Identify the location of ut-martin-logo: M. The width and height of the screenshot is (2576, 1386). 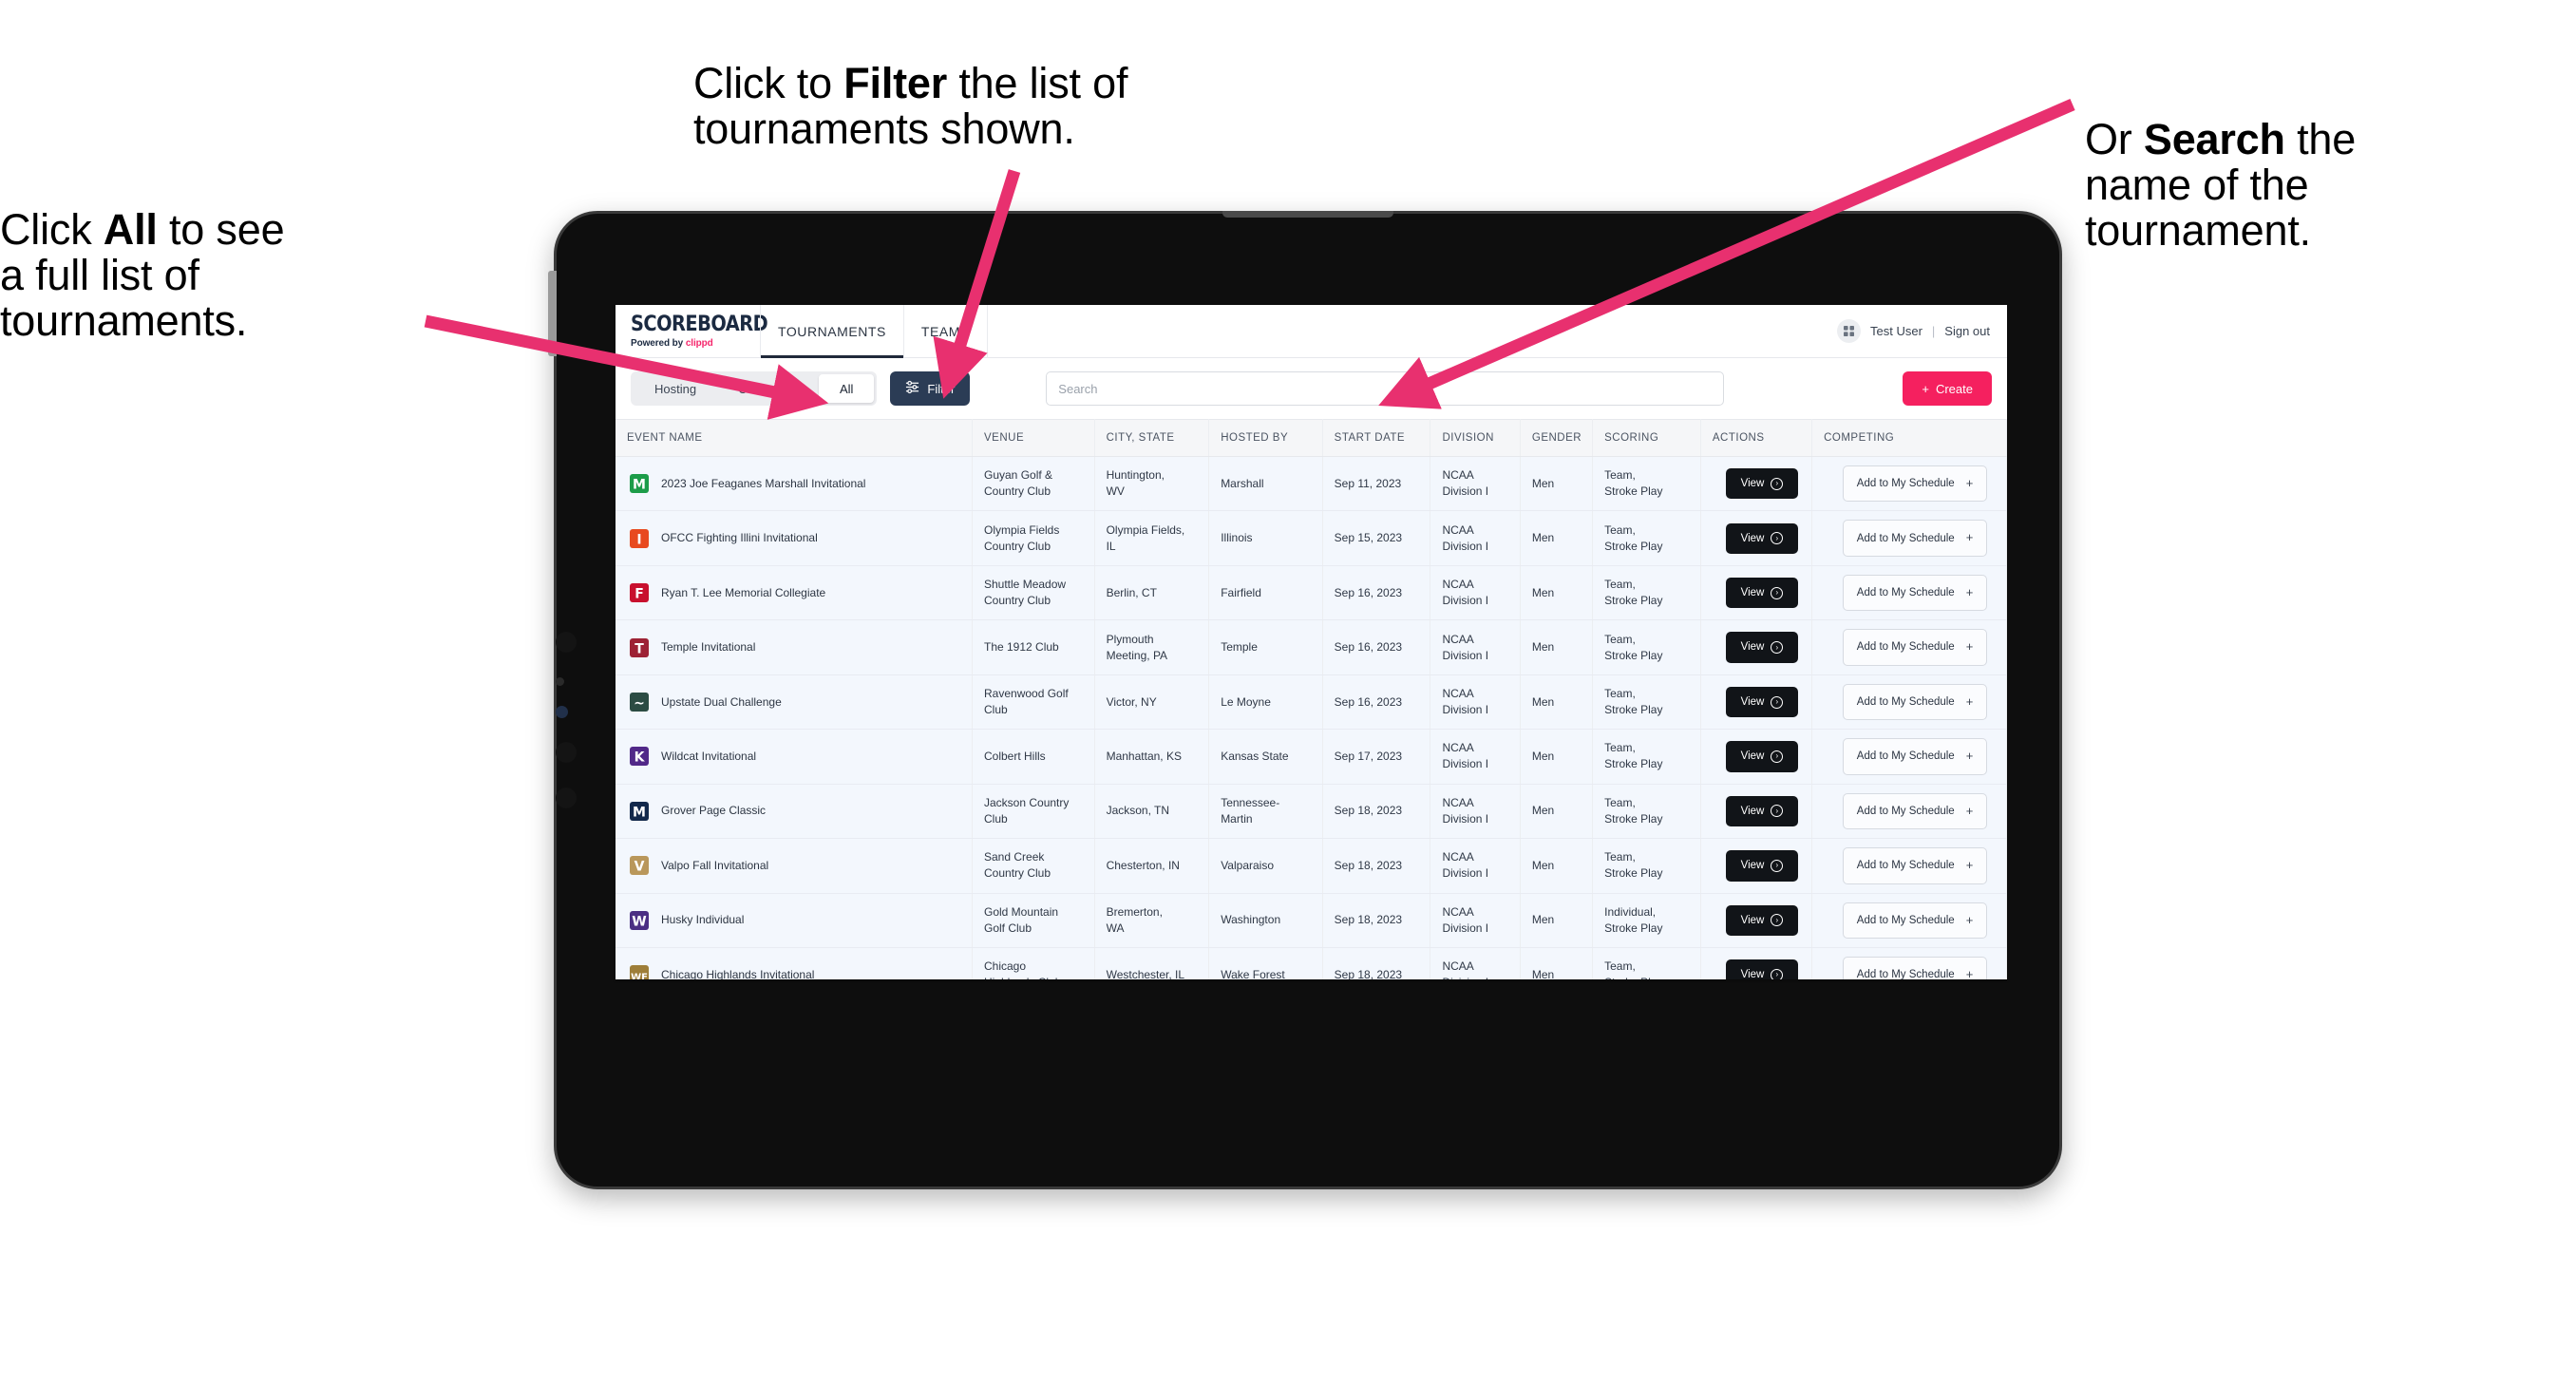
(639, 811).